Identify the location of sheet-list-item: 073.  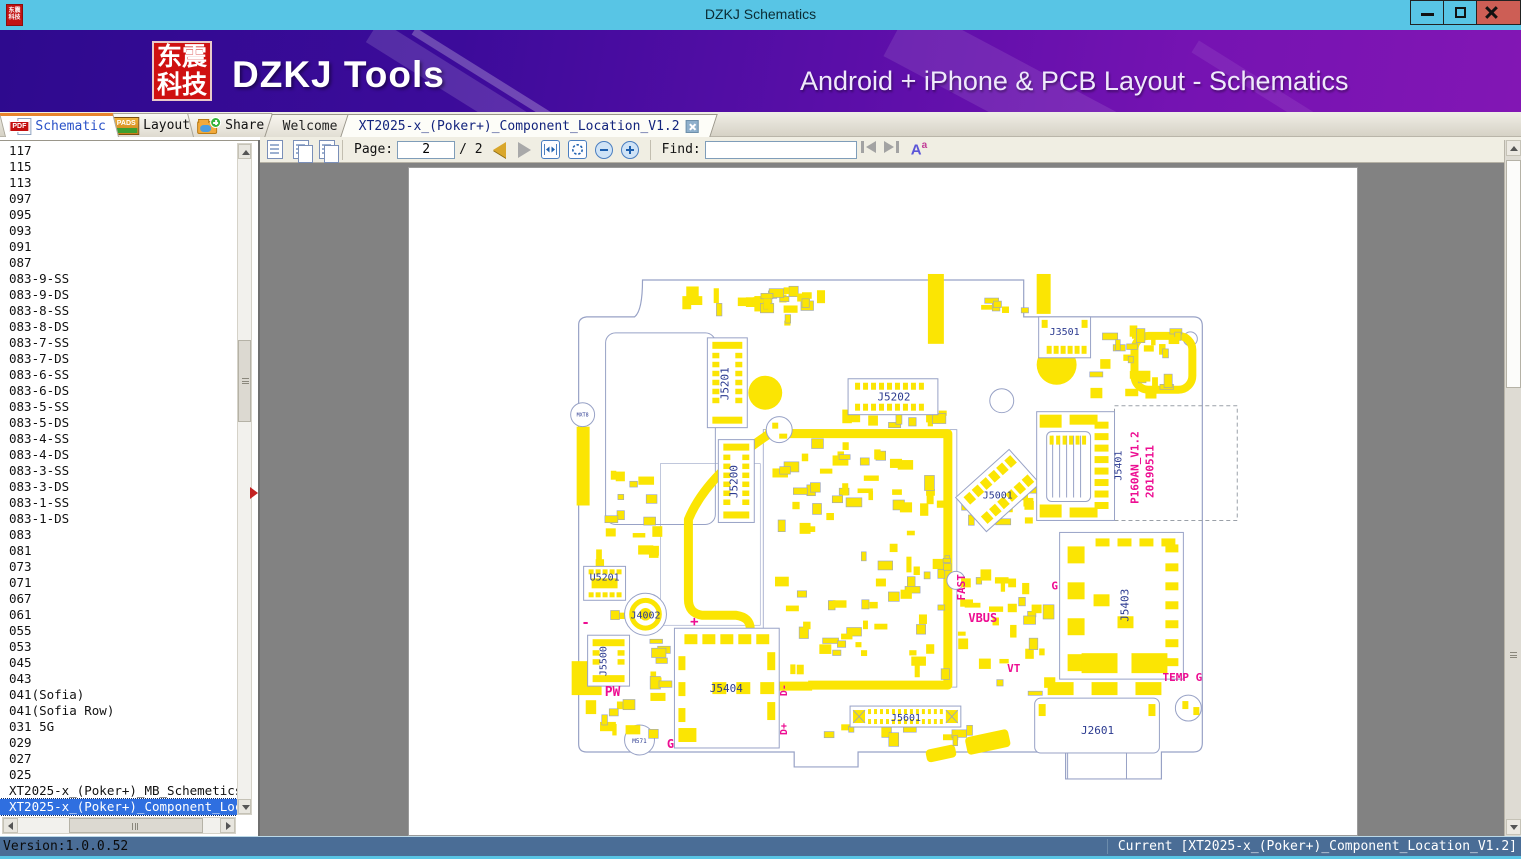
(118, 567).